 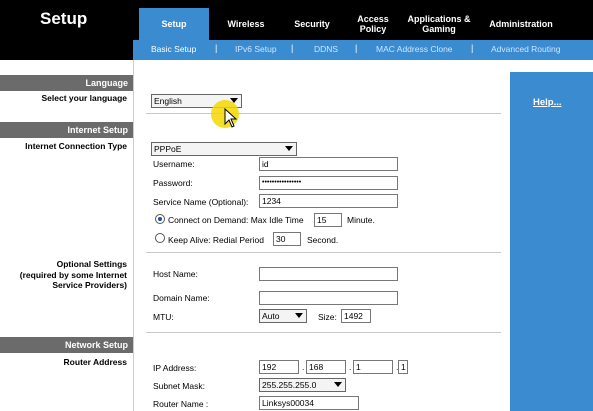 I want to click on language-value: English, so click(x=168, y=101).